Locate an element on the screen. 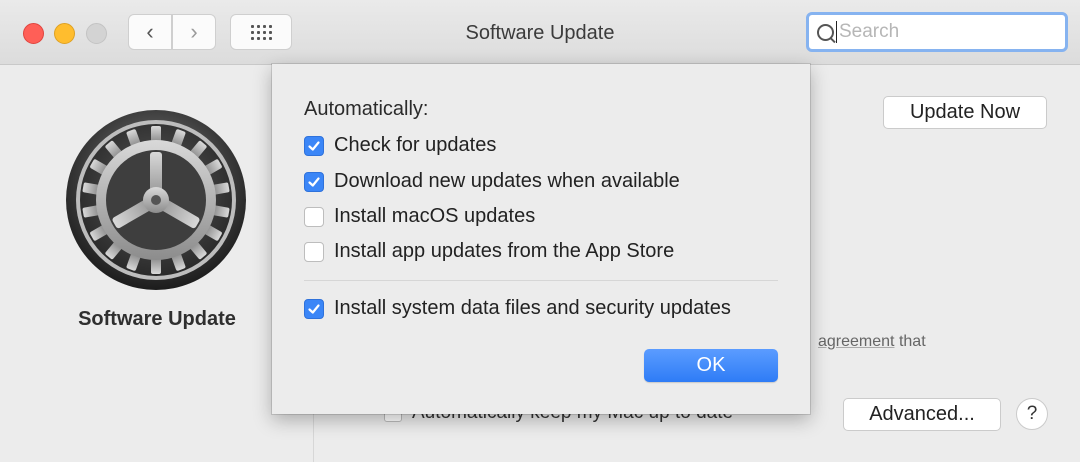  check-for-updates-option: Check for updates is located at coordinates (400, 145).